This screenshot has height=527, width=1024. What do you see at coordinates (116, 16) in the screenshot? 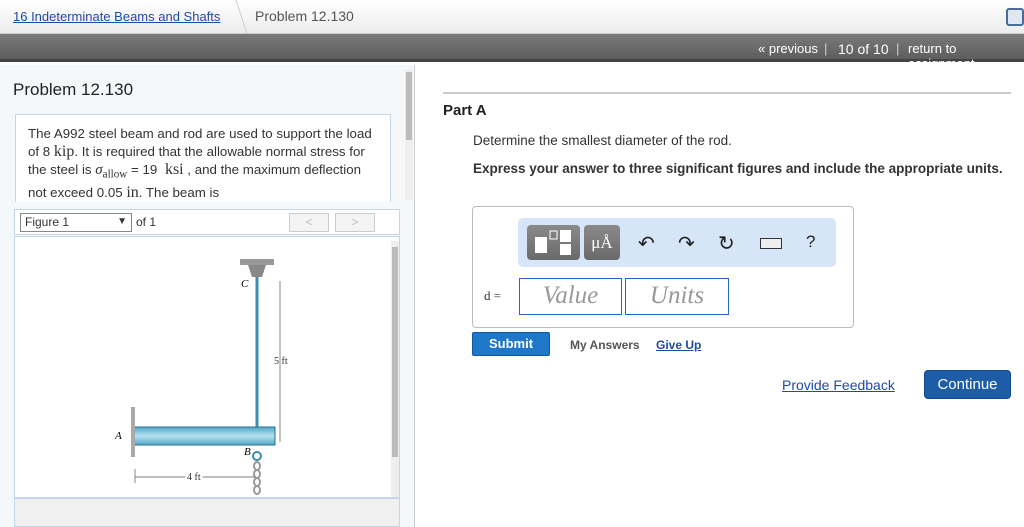
I see `breadcrumb-chapter-link: 16 Indeterminate Beams and Shafts` at bounding box center [116, 16].